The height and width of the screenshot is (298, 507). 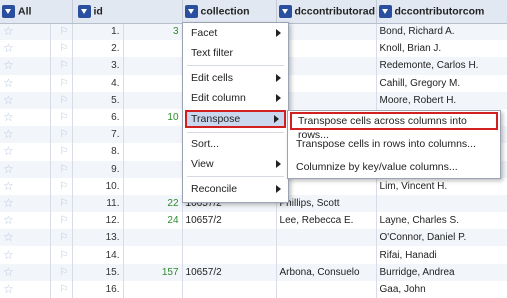 I want to click on table-row: ☆ ⚐ 16. Gaa, John, so click(x=253, y=289).